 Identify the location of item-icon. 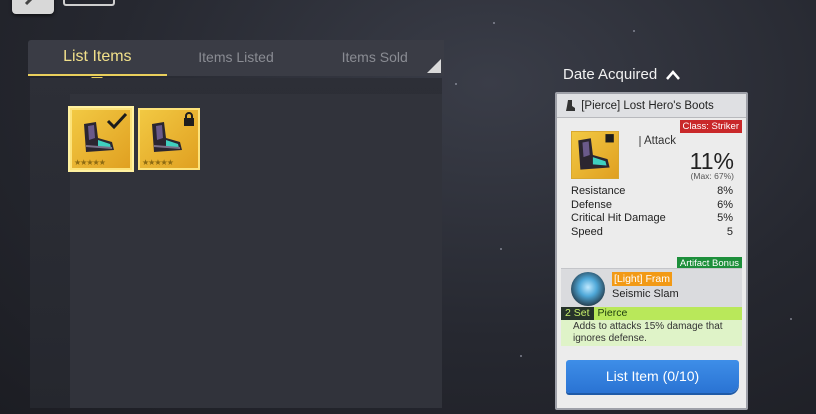
(595, 155).